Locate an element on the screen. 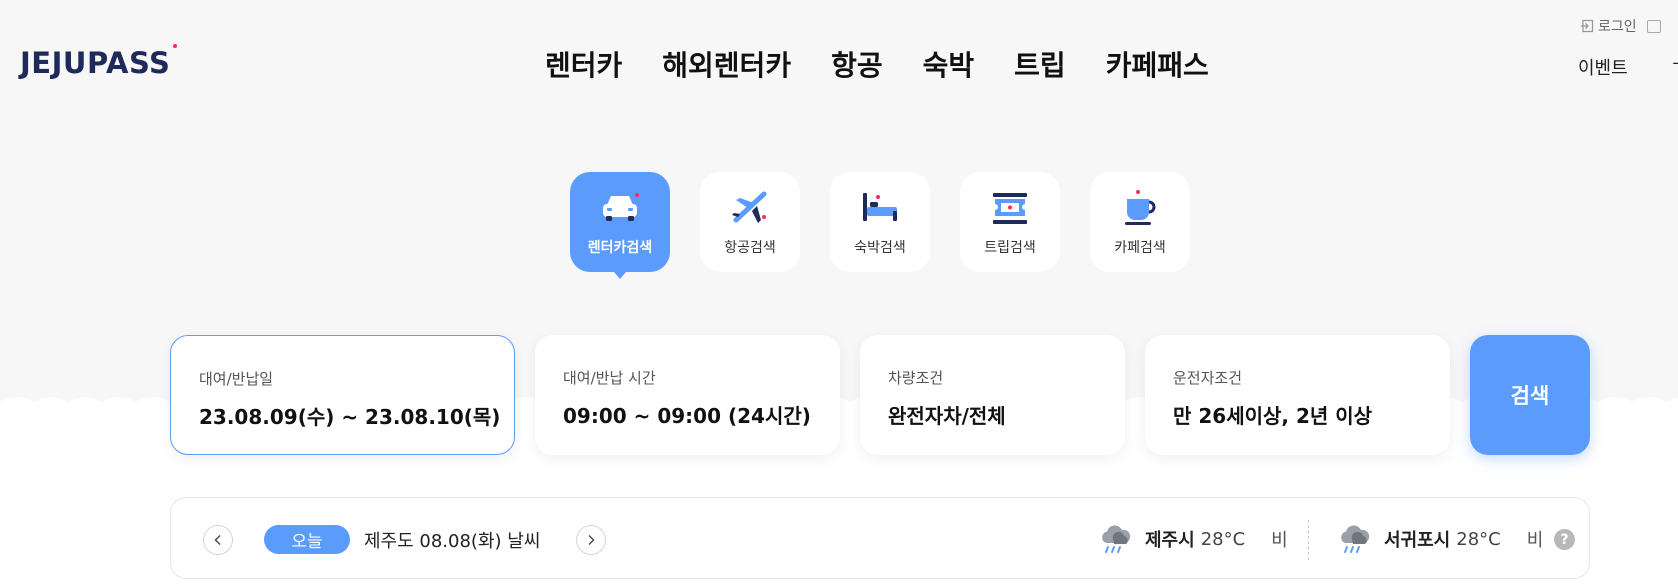 Image resolution: width=1678 pixels, height=585 pixels. tab-trip-search: 트립검색 is located at coordinates (1010, 222).